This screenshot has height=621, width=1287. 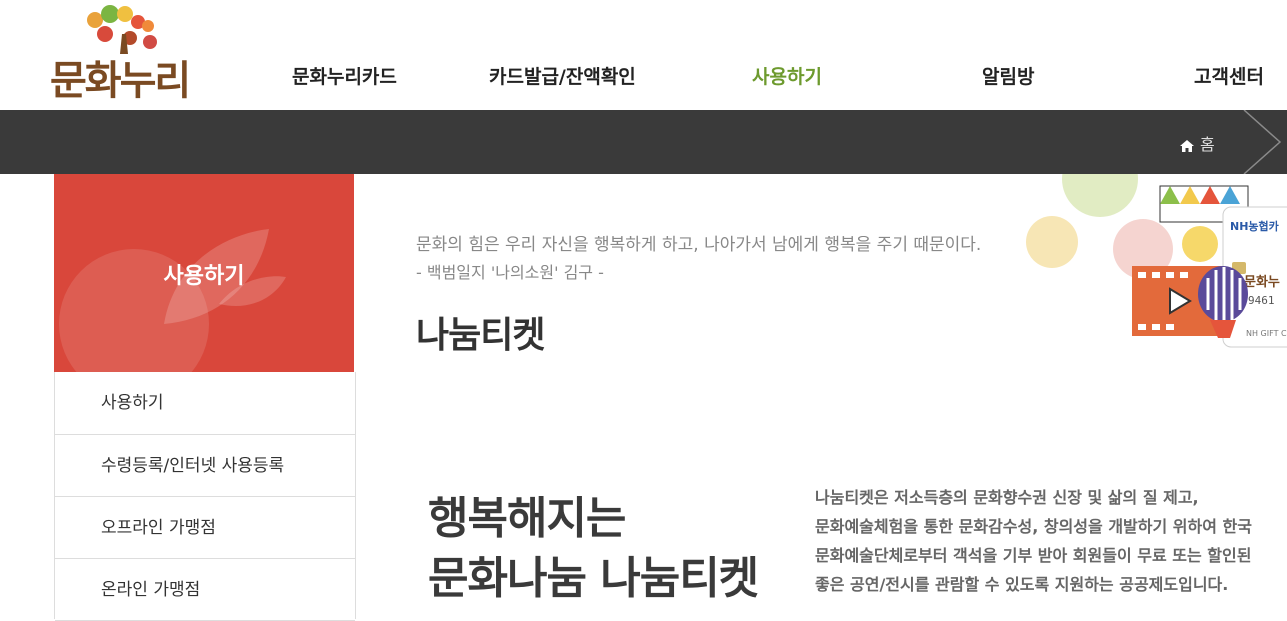 What do you see at coordinates (510, 272) in the screenshot?
I see `quote-source: - 백범일지 '나의소원' 김구 -` at bounding box center [510, 272].